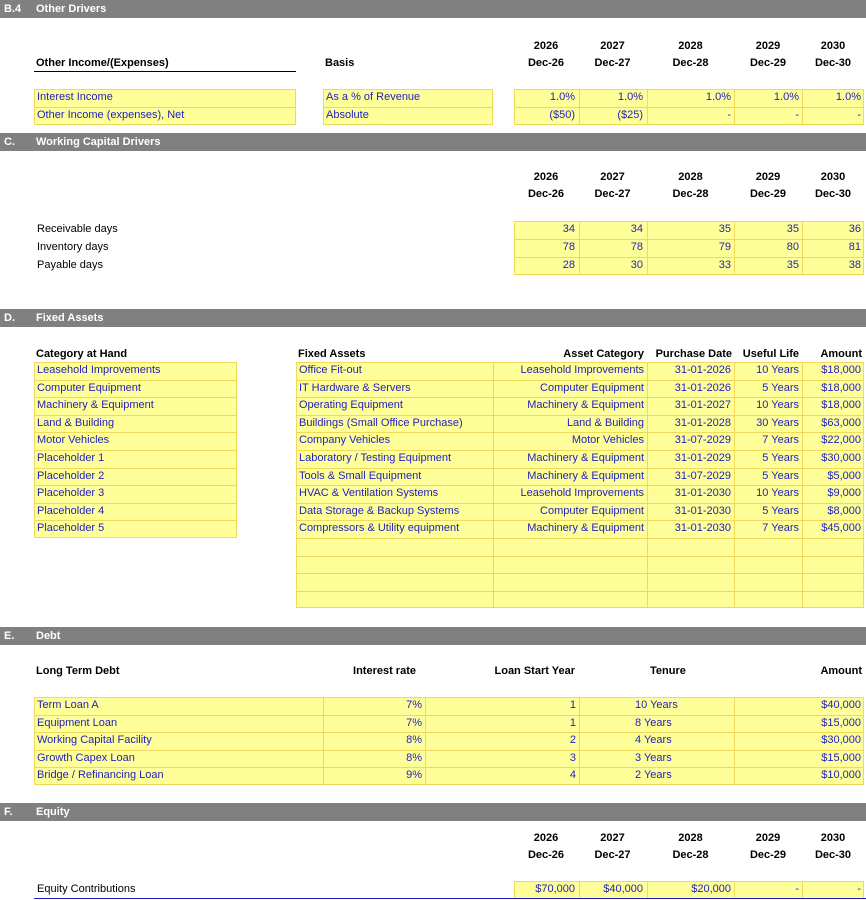 The image size is (866, 900). Describe the element at coordinates (612, 115) in the screenshot. I see `value-cell: ($25)` at that location.